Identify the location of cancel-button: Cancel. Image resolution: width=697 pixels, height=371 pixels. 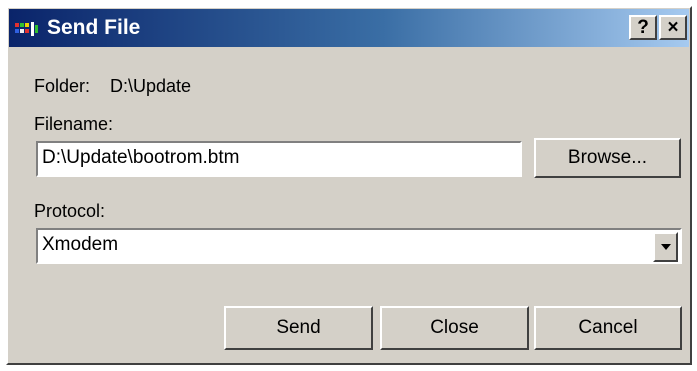
(608, 328).